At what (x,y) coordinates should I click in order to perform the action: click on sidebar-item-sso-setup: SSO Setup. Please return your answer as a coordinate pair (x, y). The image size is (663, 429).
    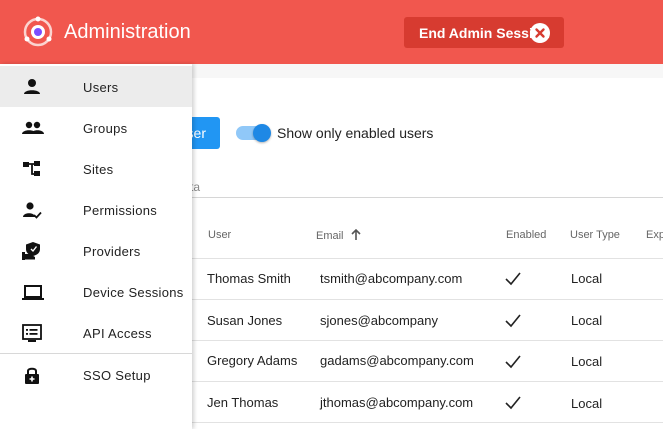
    Looking at the image, I should click on (96, 374).